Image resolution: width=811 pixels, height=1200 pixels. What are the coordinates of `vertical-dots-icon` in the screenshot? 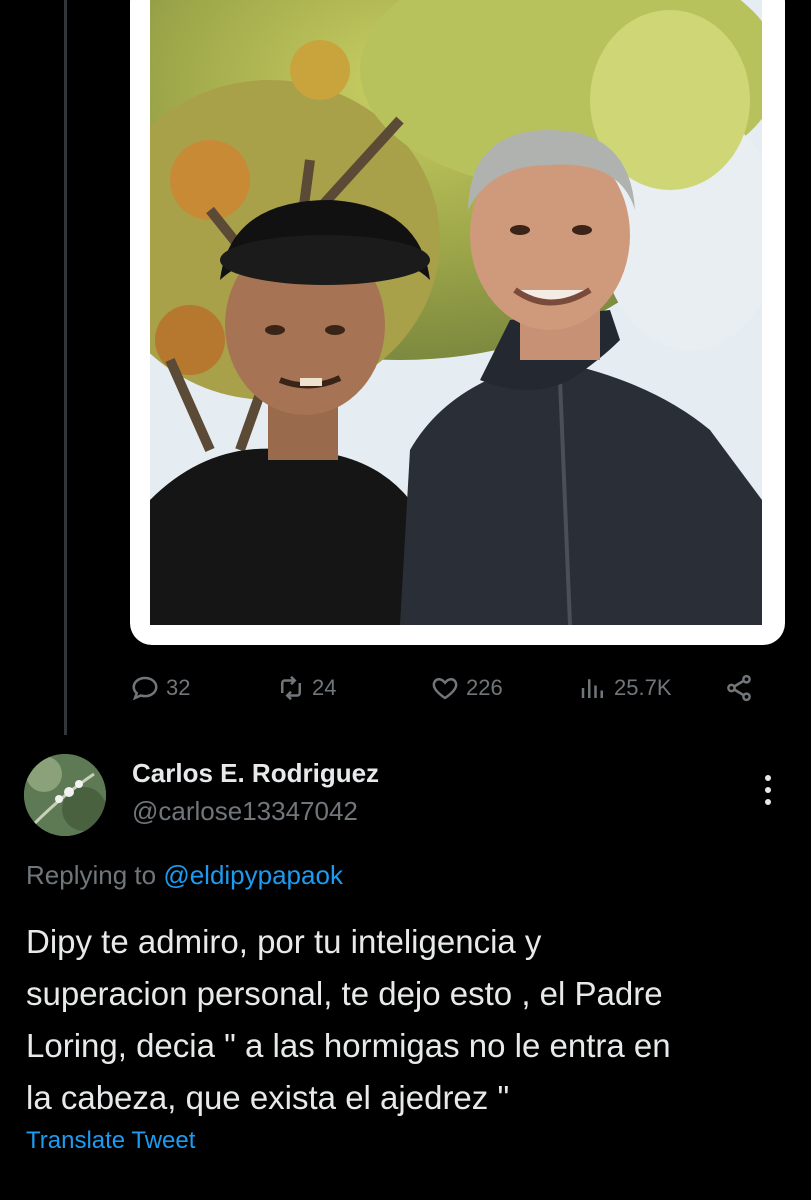 It's located at (768, 790).